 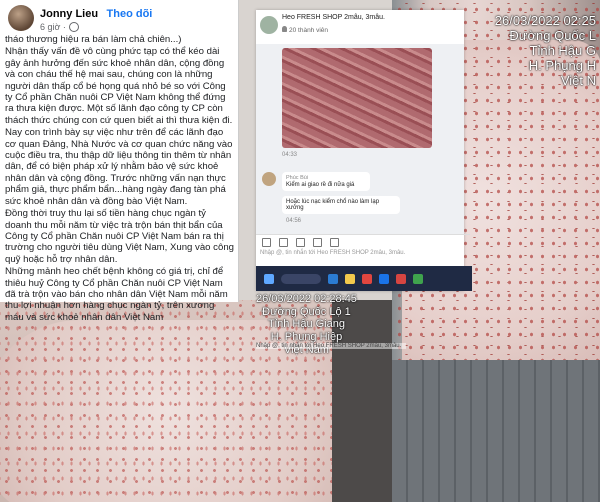 What do you see at coordinates (266, 242) in the screenshot?
I see `emoji-icon` at bounding box center [266, 242].